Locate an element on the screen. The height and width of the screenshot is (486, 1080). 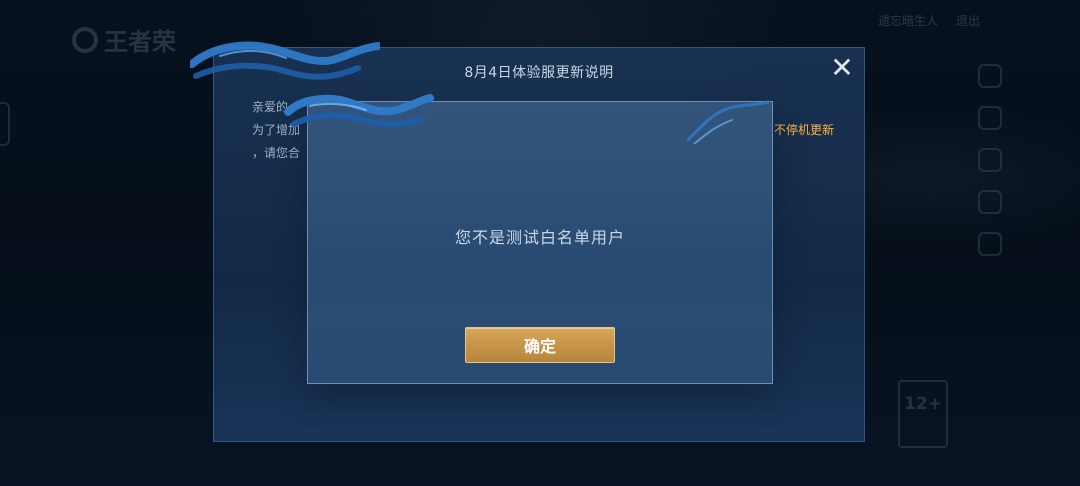
dialog-corner-ornament is located at coordinates (728, 122).